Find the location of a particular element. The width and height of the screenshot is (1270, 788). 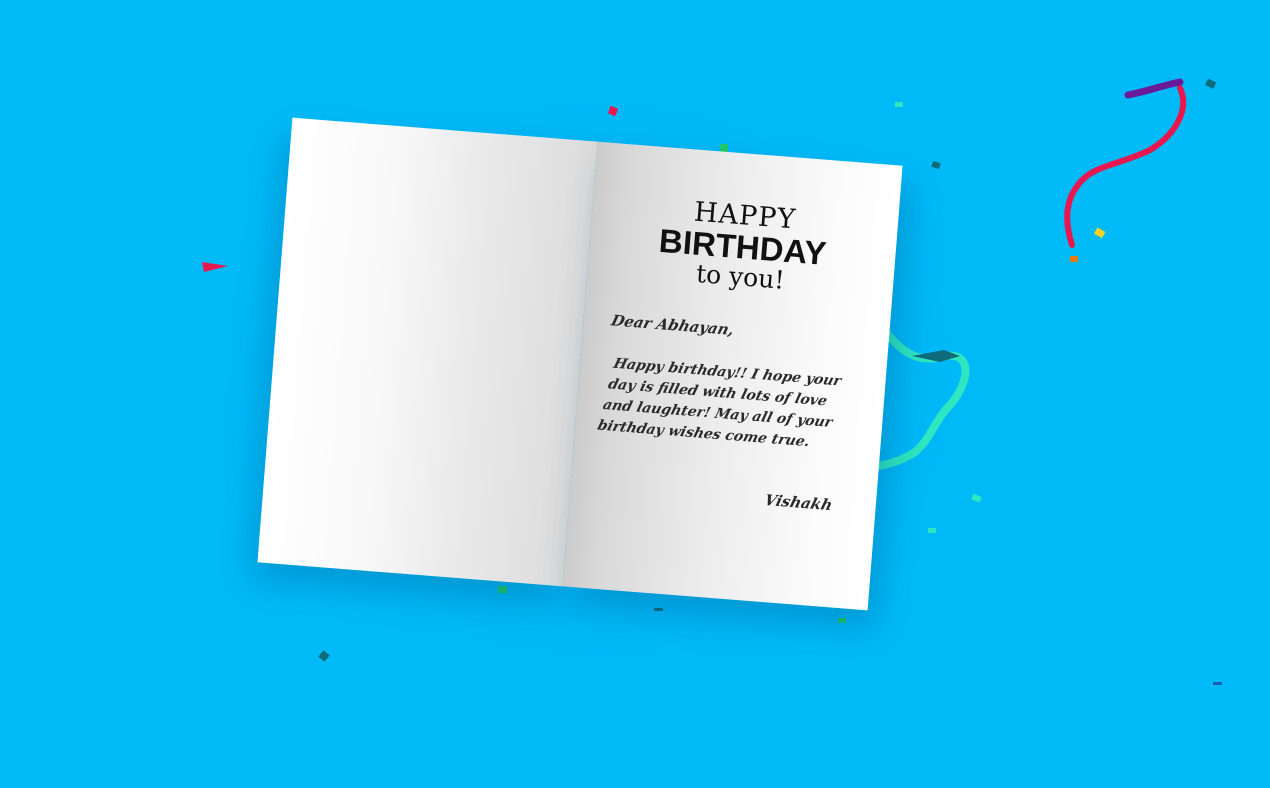

card-greeting: Dear Abhayan, is located at coordinates (673, 325).